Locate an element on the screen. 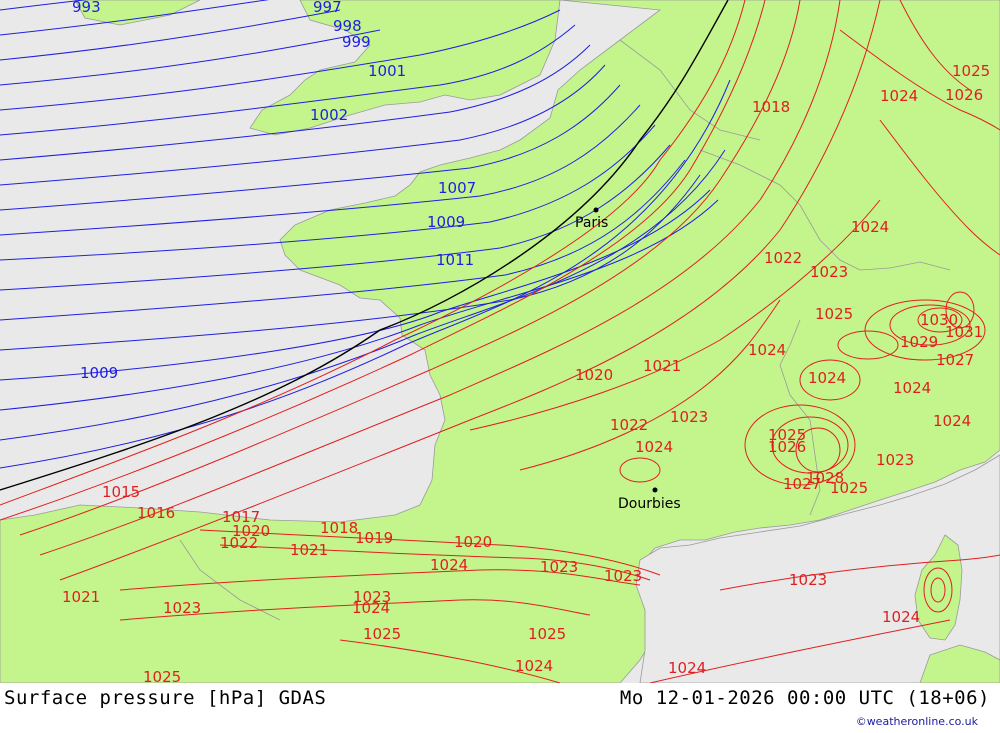 The width and height of the screenshot is (1000, 733). city-label: Paris is located at coordinates (591, 223).